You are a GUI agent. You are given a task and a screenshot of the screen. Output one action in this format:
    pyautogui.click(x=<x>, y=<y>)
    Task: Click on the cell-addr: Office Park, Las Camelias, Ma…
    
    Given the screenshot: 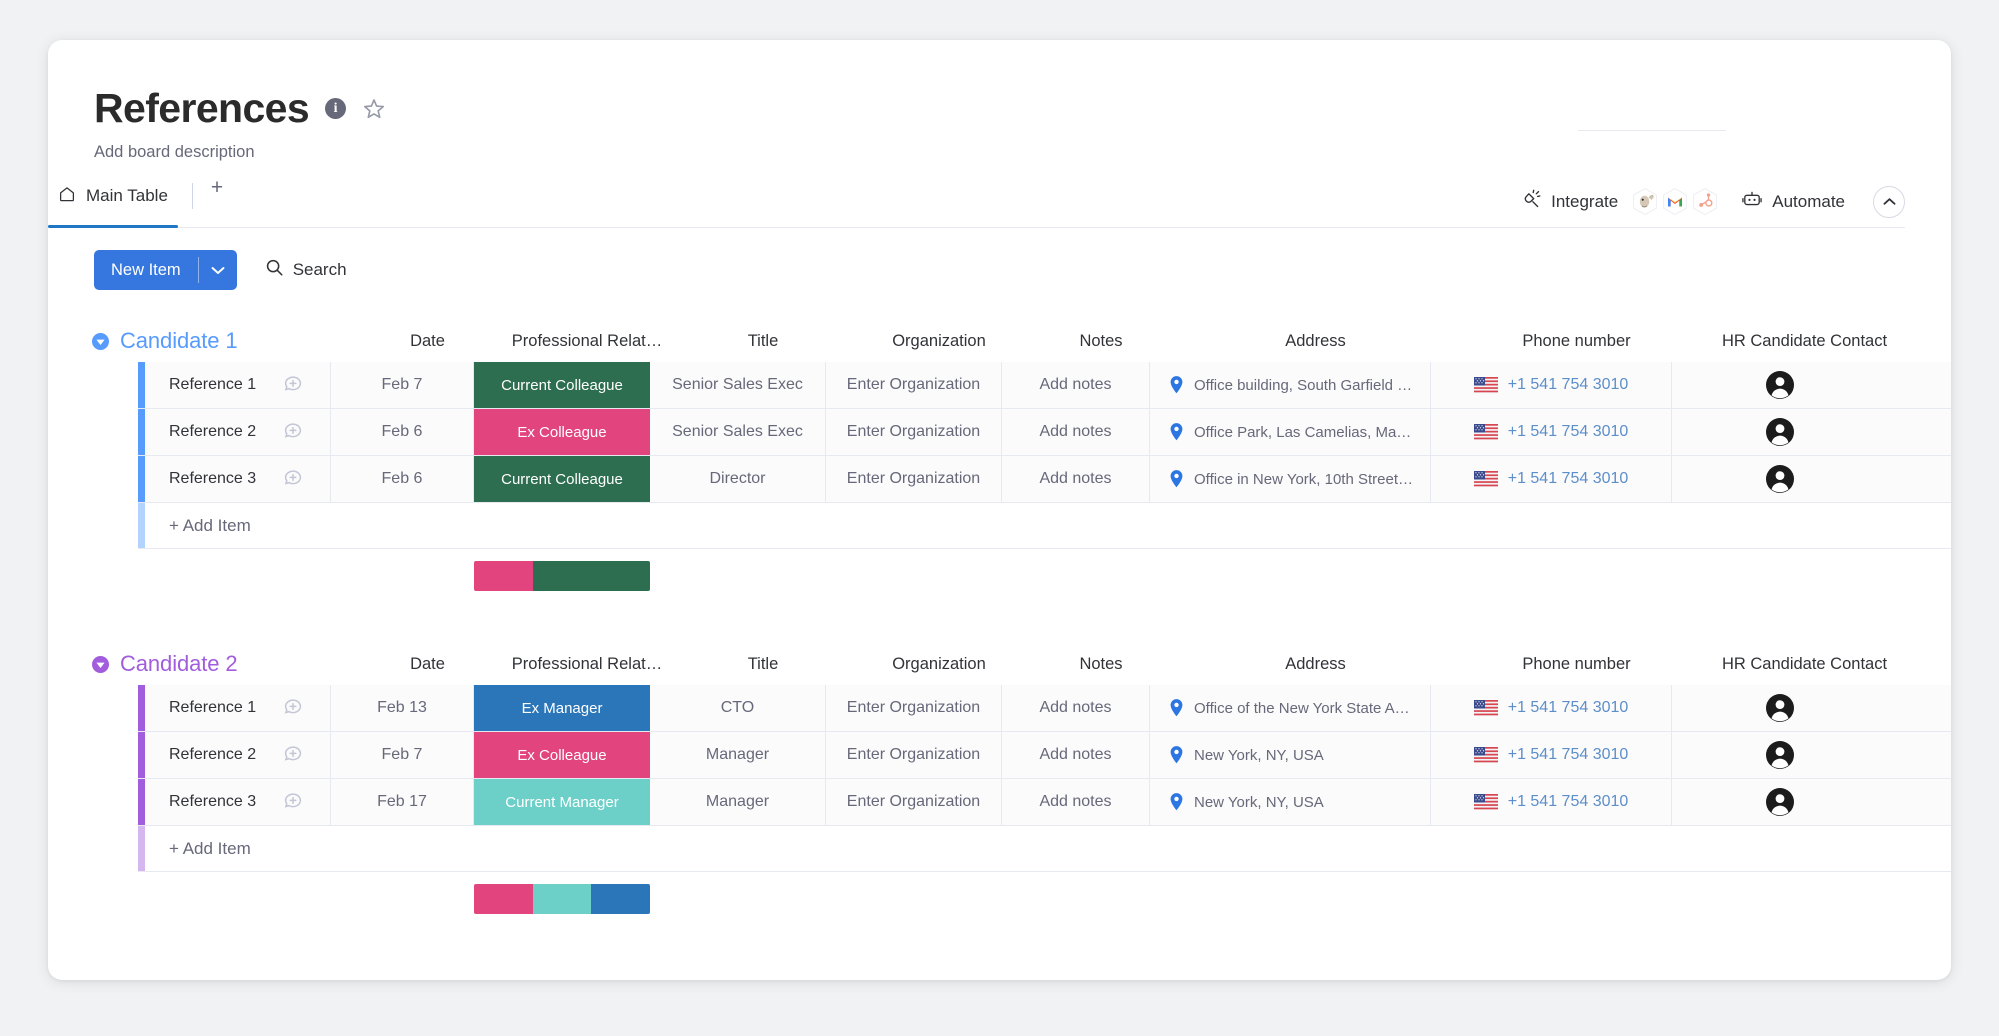 What is the action you would take?
    pyautogui.click(x=1290, y=432)
    